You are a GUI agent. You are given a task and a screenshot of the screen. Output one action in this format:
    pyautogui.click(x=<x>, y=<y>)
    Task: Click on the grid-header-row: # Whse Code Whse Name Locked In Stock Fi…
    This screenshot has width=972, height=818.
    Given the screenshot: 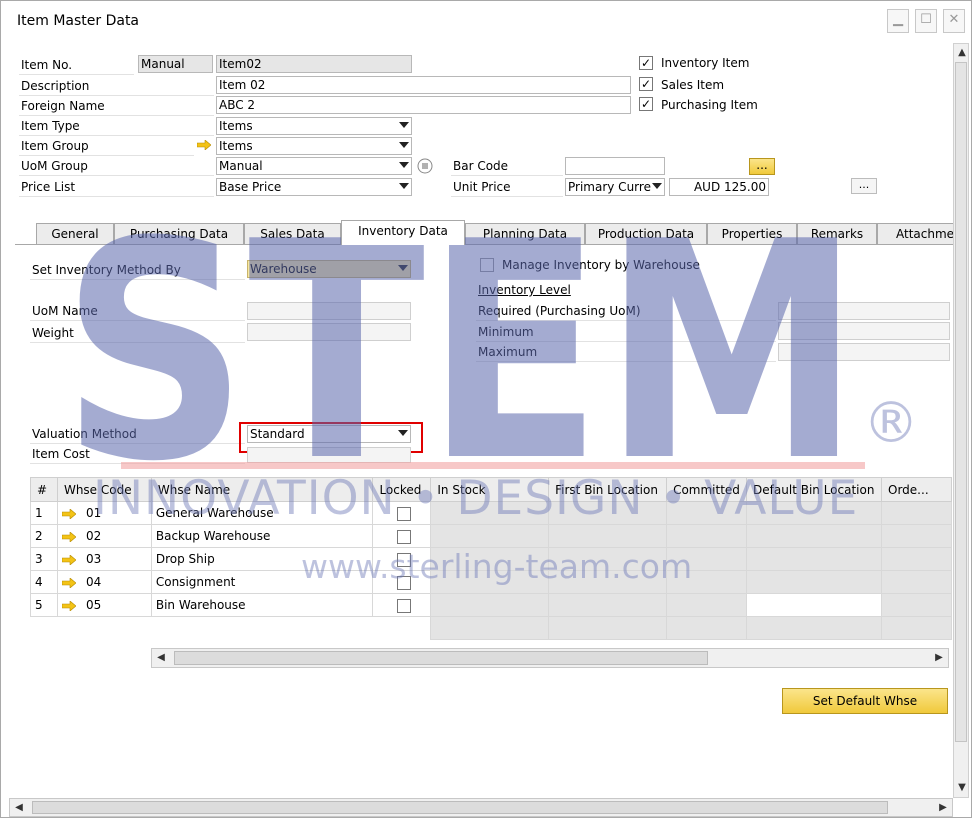 What is the action you would take?
    pyautogui.click(x=491, y=489)
    